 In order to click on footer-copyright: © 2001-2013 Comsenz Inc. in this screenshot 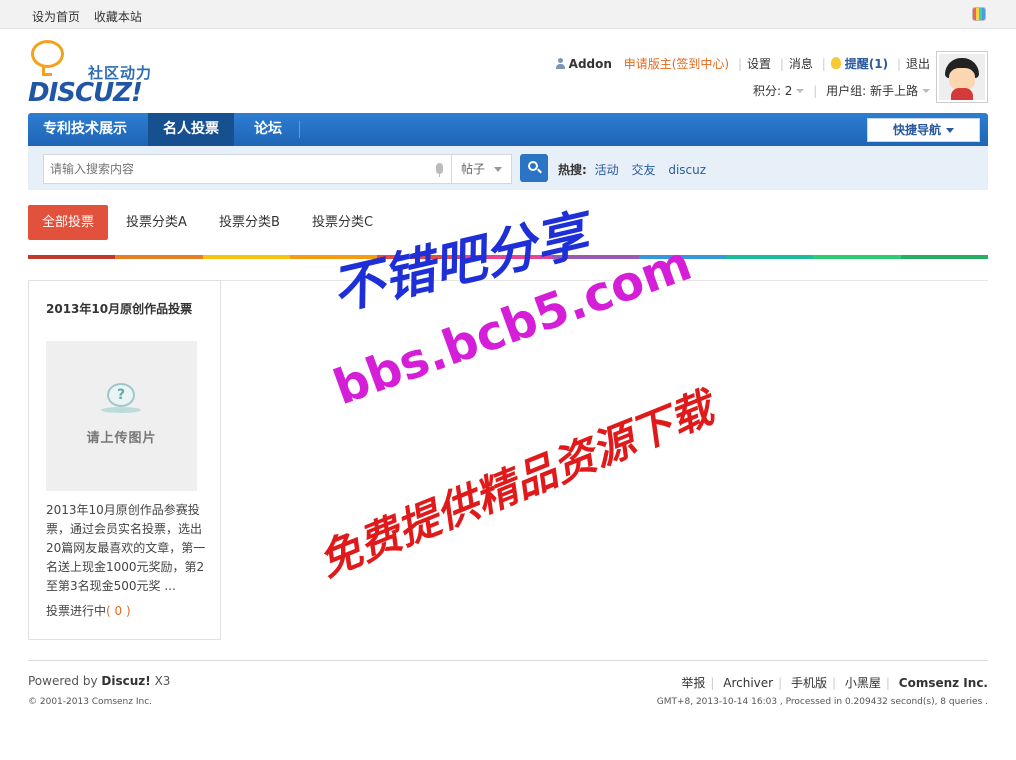, I will do `click(90, 702)`.